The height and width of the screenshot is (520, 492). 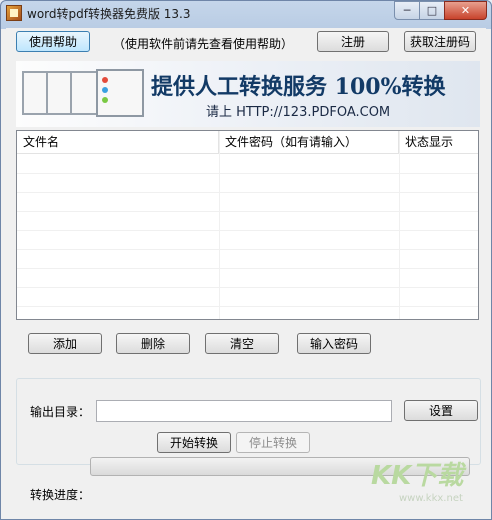 I want to click on file-list-header: 文件名 文件密码（如有请输入） 状态显示, so click(x=247, y=142).